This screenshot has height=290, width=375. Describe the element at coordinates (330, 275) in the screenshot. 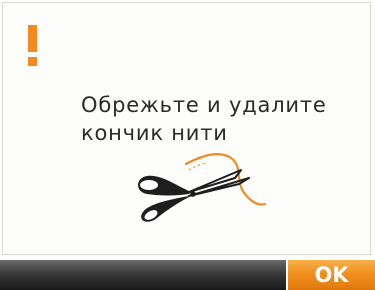

I see `ok-button: OK` at that location.